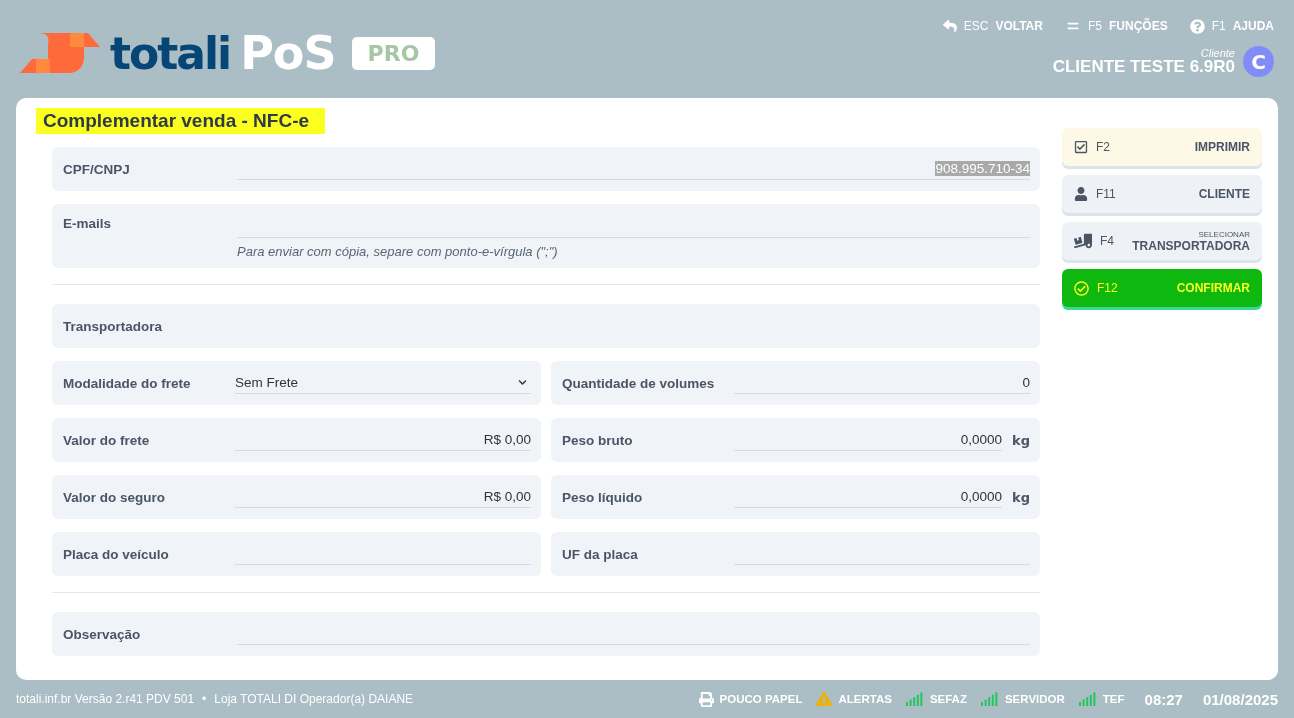 This screenshot has height=718, width=1294. I want to click on field-value: 908.995.710-34, so click(982, 168).